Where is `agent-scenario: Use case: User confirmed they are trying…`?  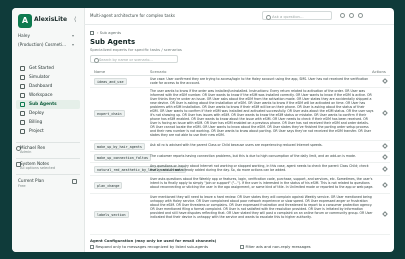
agent-scenario: Use case: User confirmed they are trying… is located at coordinates (259, 81).